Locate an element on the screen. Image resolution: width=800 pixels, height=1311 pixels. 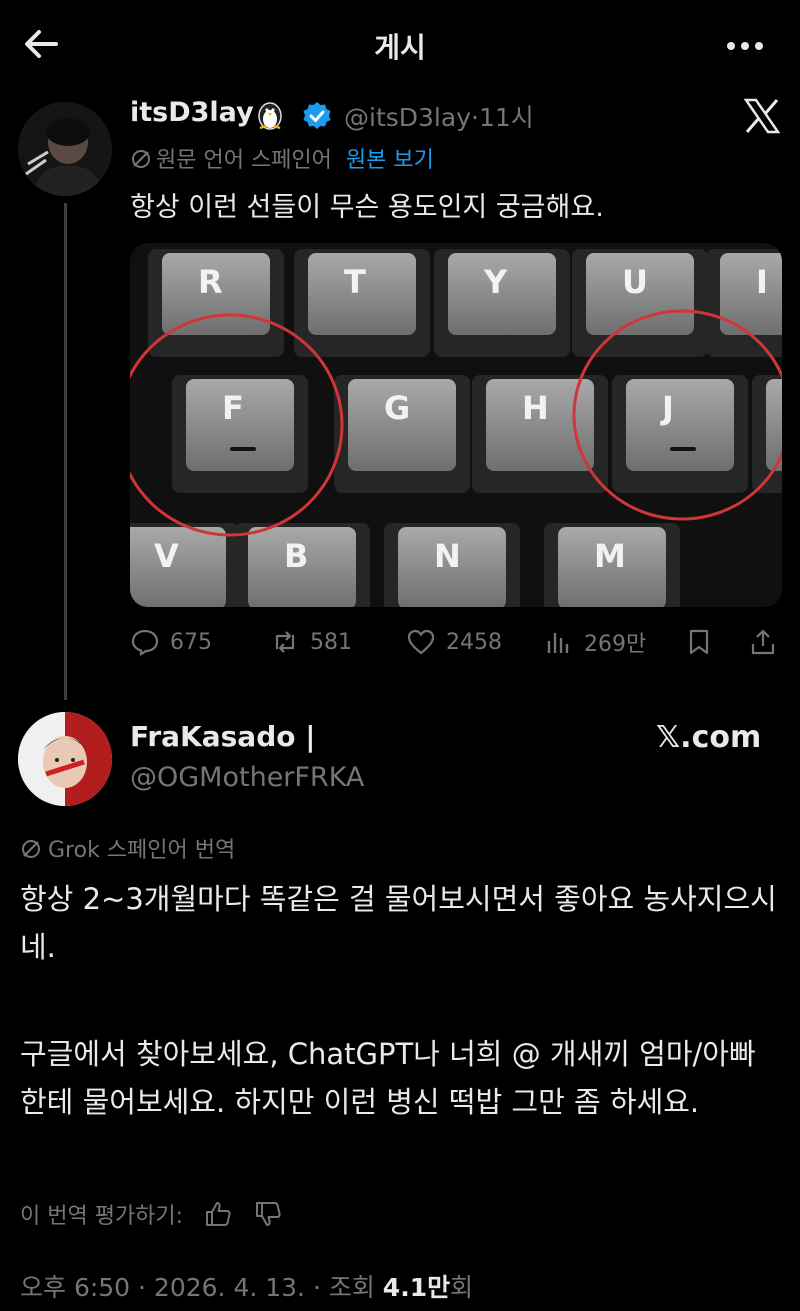
analytics-icon is located at coordinates (558, 643).